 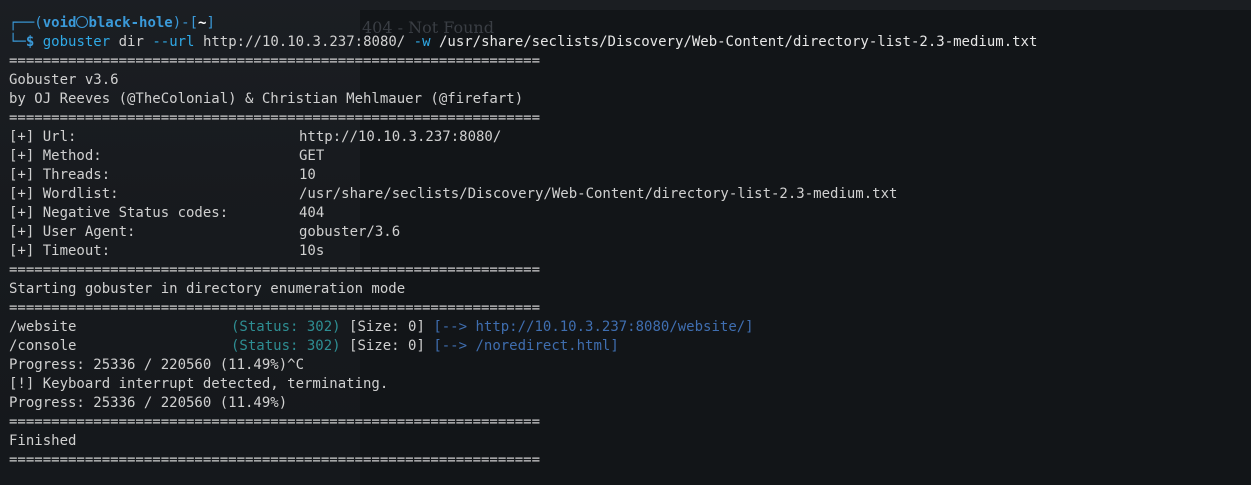 What do you see at coordinates (400, 137) in the screenshot?
I see `config-value: http://10.10.3.237:8080/` at bounding box center [400, 137].